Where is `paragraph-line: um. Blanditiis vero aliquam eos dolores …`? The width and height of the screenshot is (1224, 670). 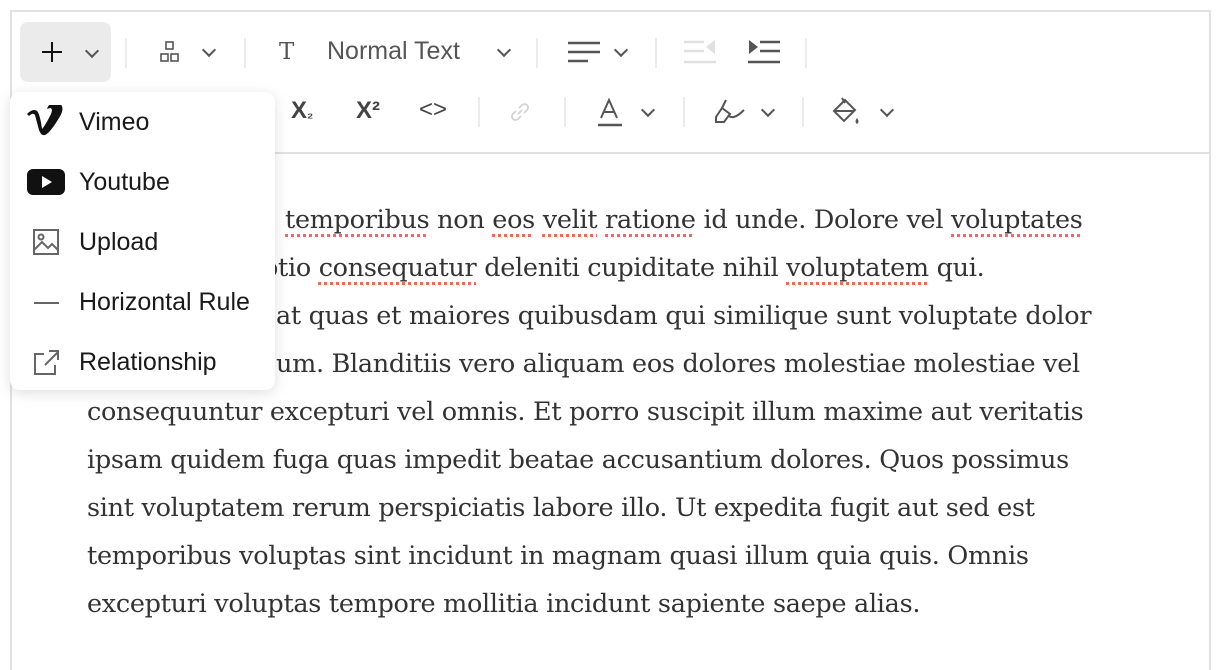 paragraph-line: um. Blanditiis vero aliquam eos dolores … is located at coordinates (678, 364).